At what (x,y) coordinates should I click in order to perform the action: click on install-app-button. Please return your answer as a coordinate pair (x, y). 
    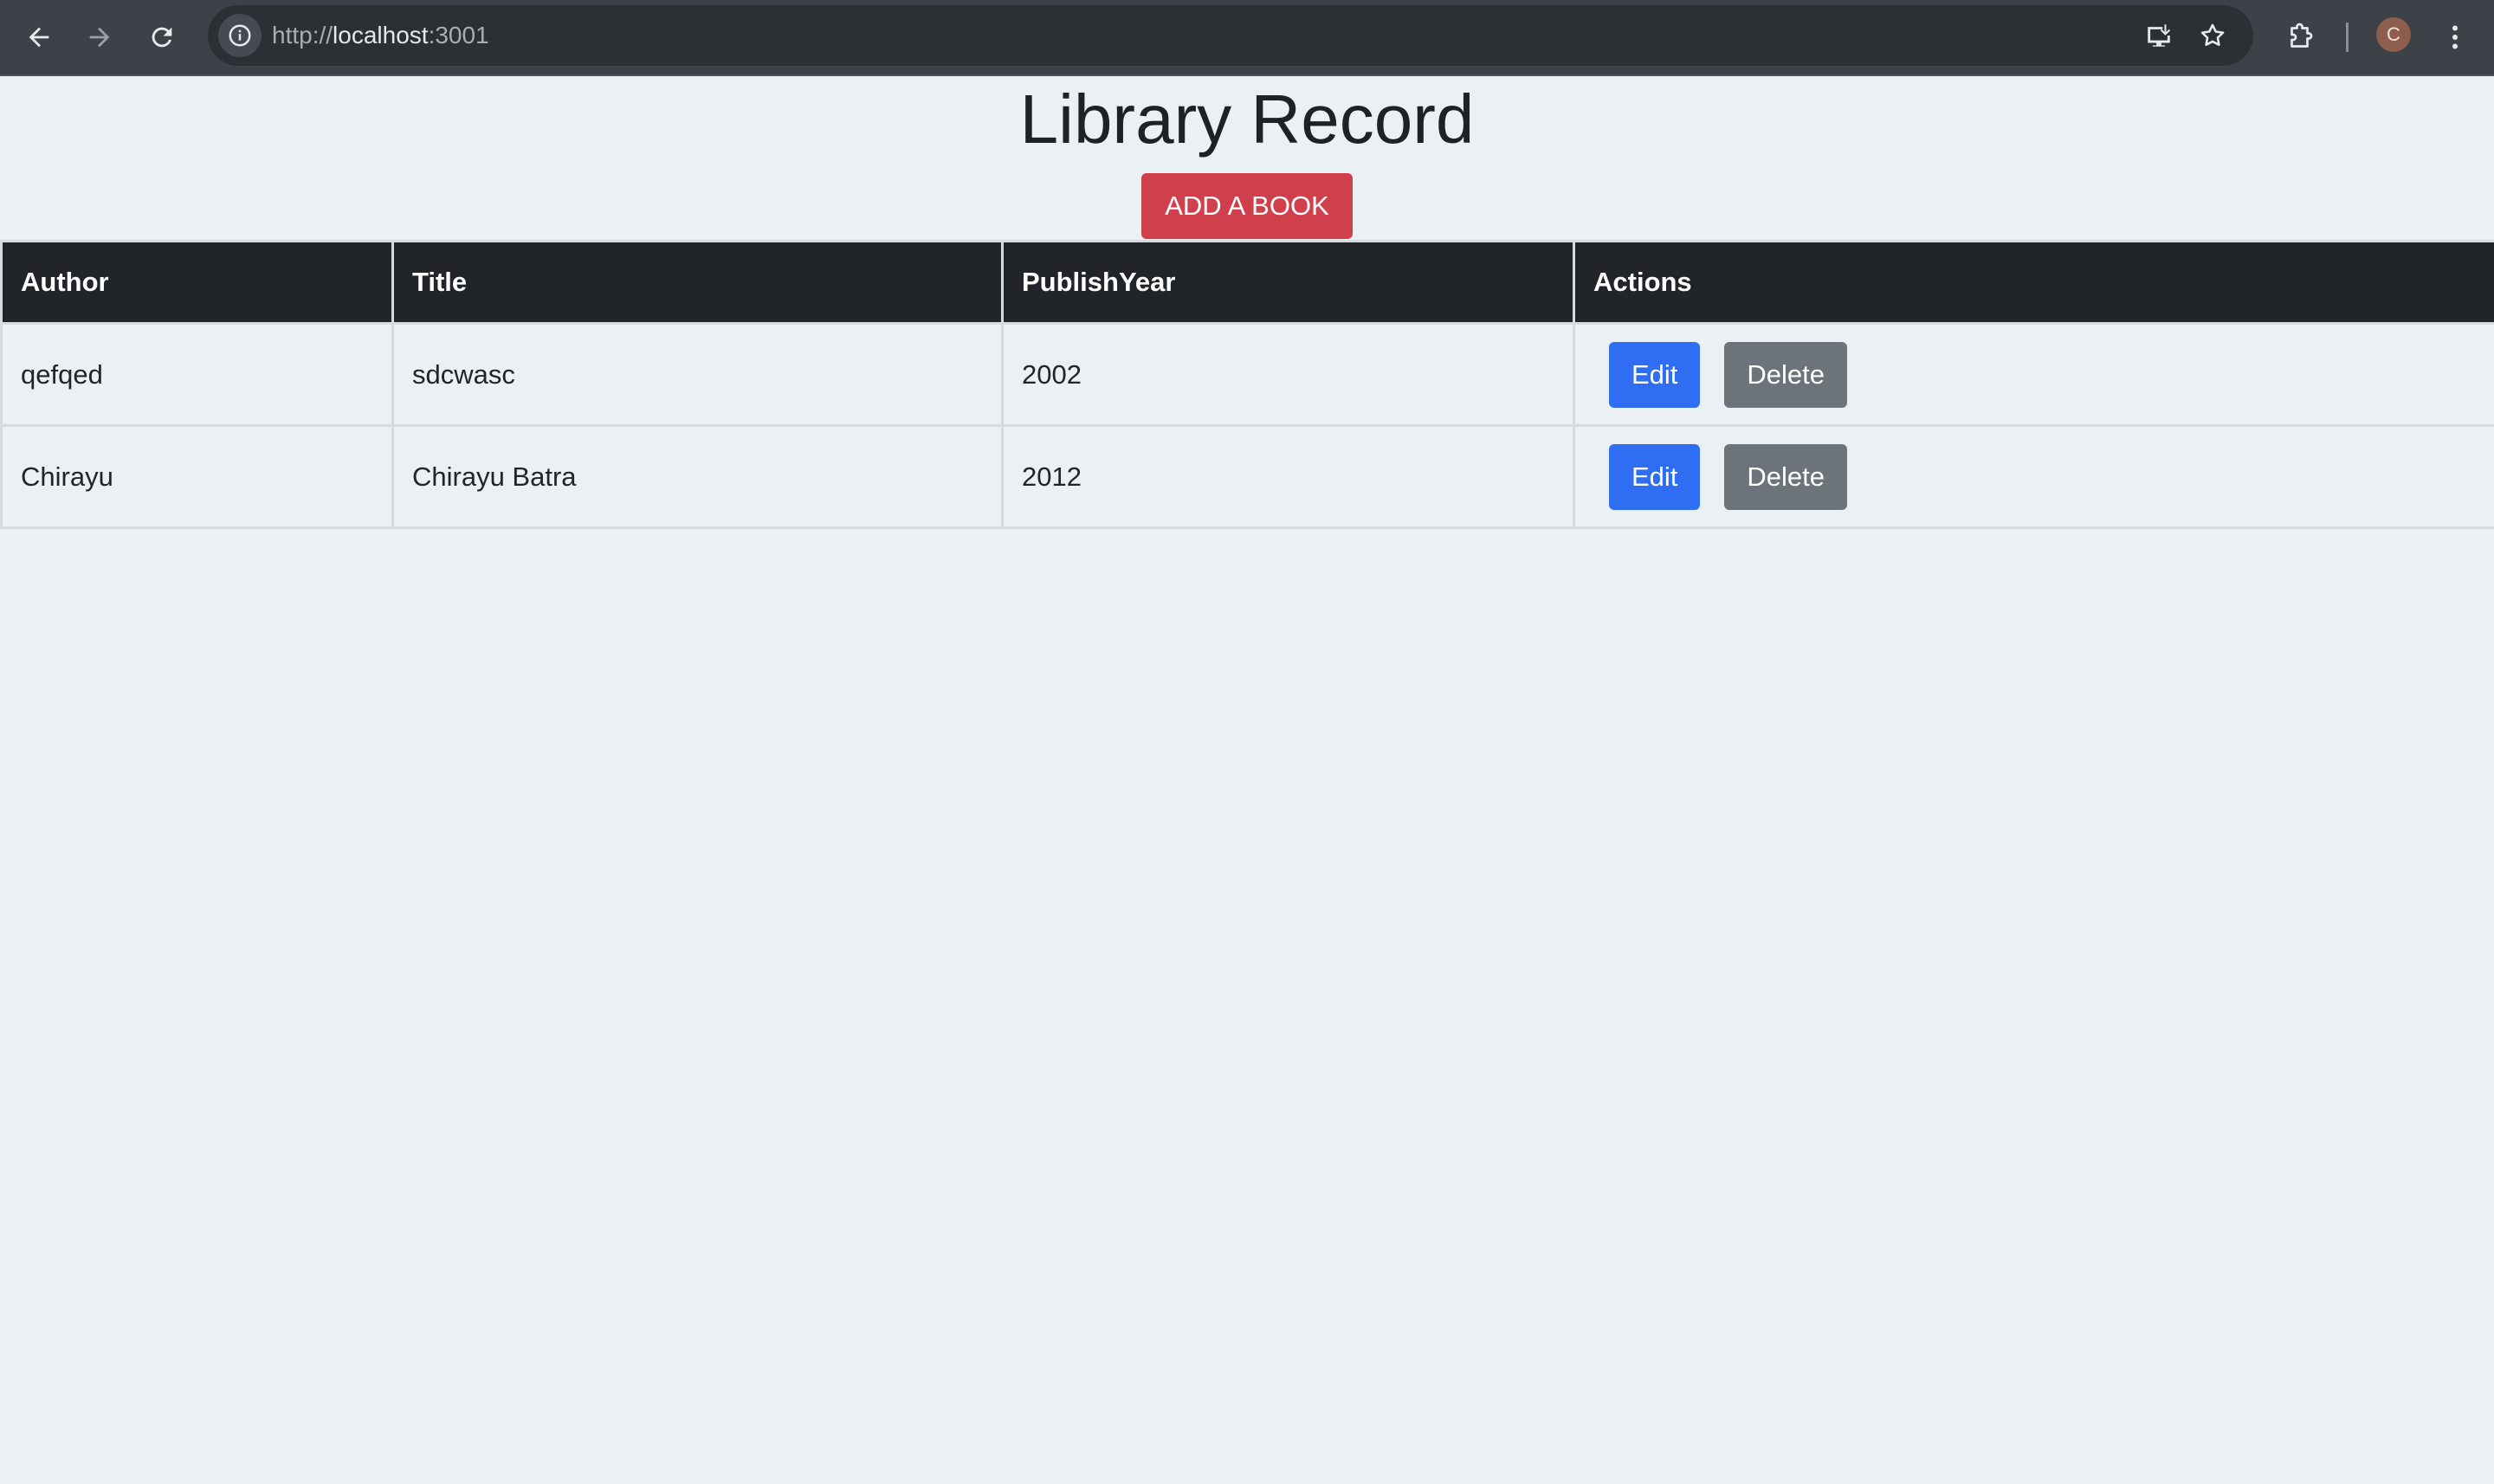
    Looking at the image, I should click on (2159, 35).